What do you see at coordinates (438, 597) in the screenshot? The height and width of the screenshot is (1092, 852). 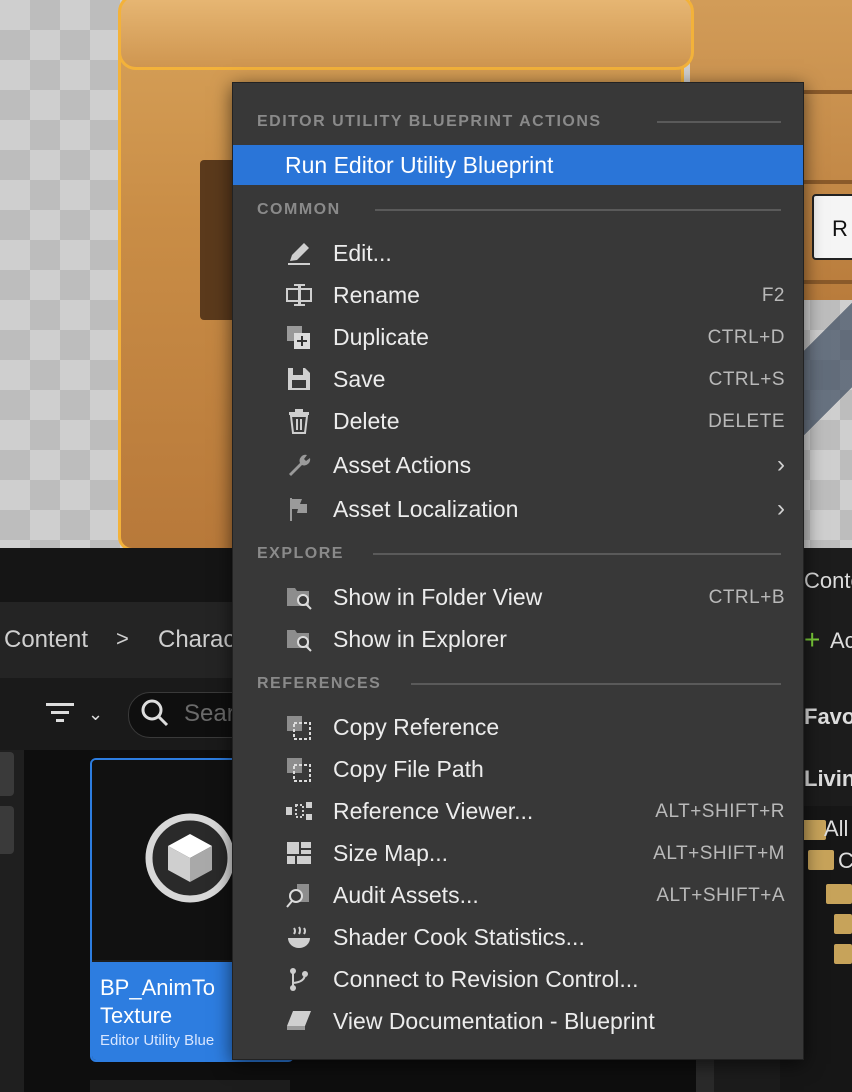 I see `menu-item-label: Show in Folder View` at bounding box center [438, 597].